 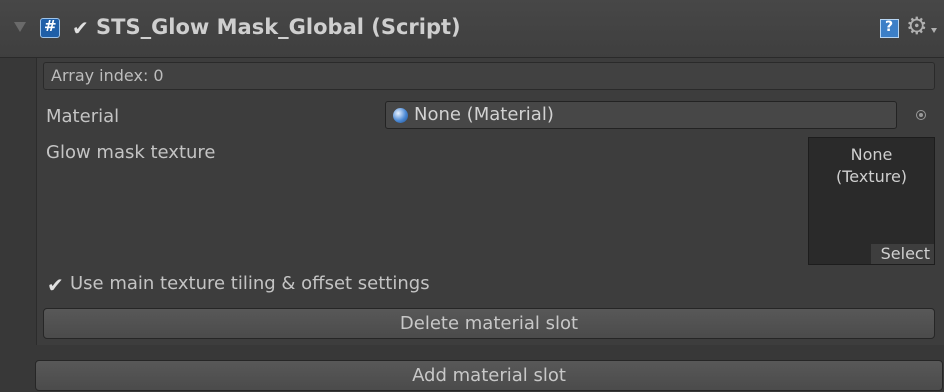 What do you see at coordinates (484, 114) in the screenshot?
I see `material-field-value: None (Material)` at bounding box center [484, 114].